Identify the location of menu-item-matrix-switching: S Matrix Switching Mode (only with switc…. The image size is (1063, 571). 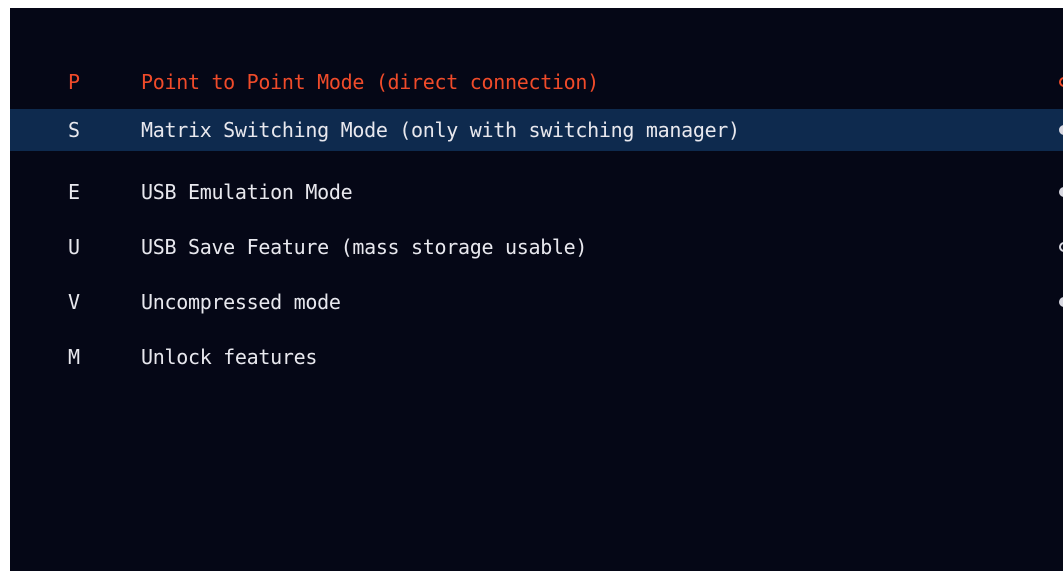
(536, 130).